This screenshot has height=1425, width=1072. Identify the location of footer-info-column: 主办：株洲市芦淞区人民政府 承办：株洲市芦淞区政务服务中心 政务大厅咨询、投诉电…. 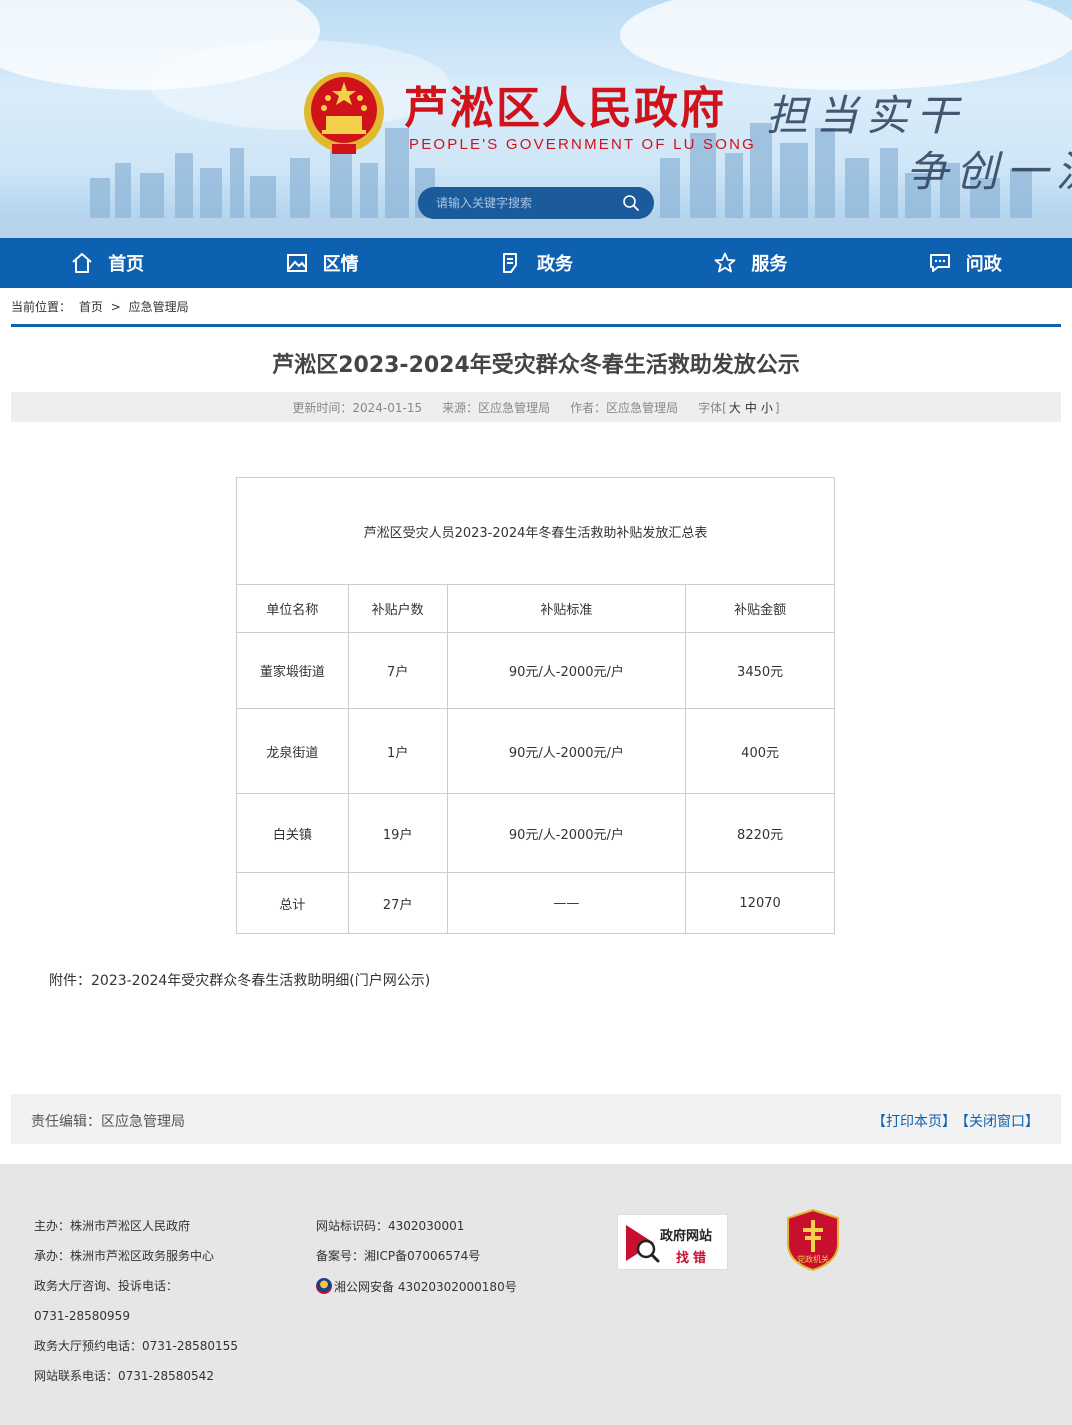
(136, 1308).